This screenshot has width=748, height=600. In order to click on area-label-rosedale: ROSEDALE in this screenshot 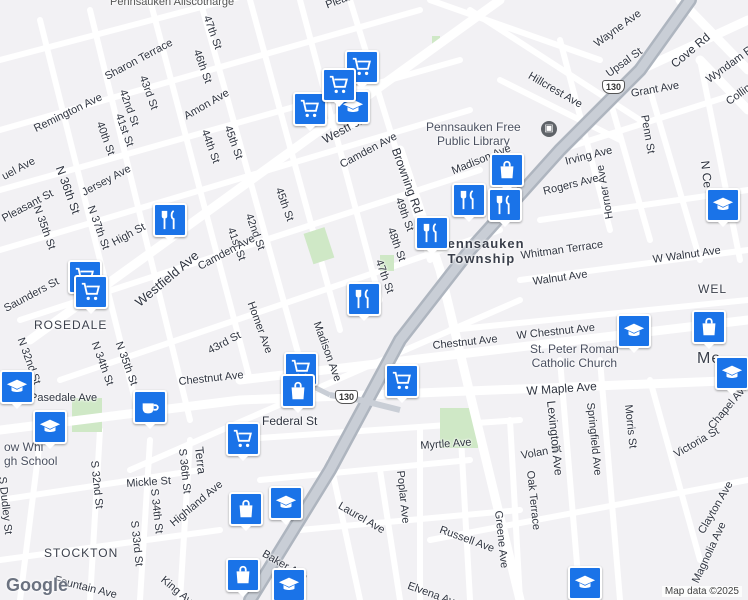, I will do `click(71, 325)`.